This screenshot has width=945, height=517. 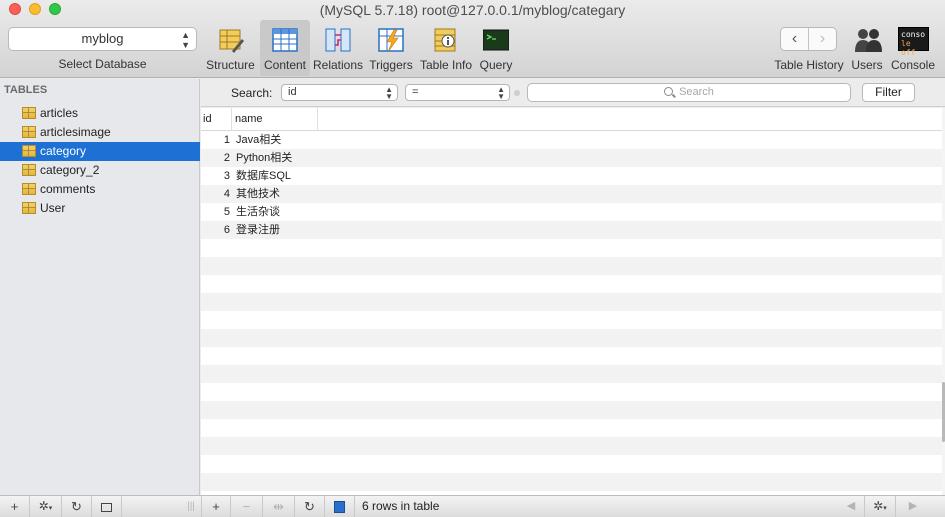 I want to click on table-name: category, so click(x=63, y=151).